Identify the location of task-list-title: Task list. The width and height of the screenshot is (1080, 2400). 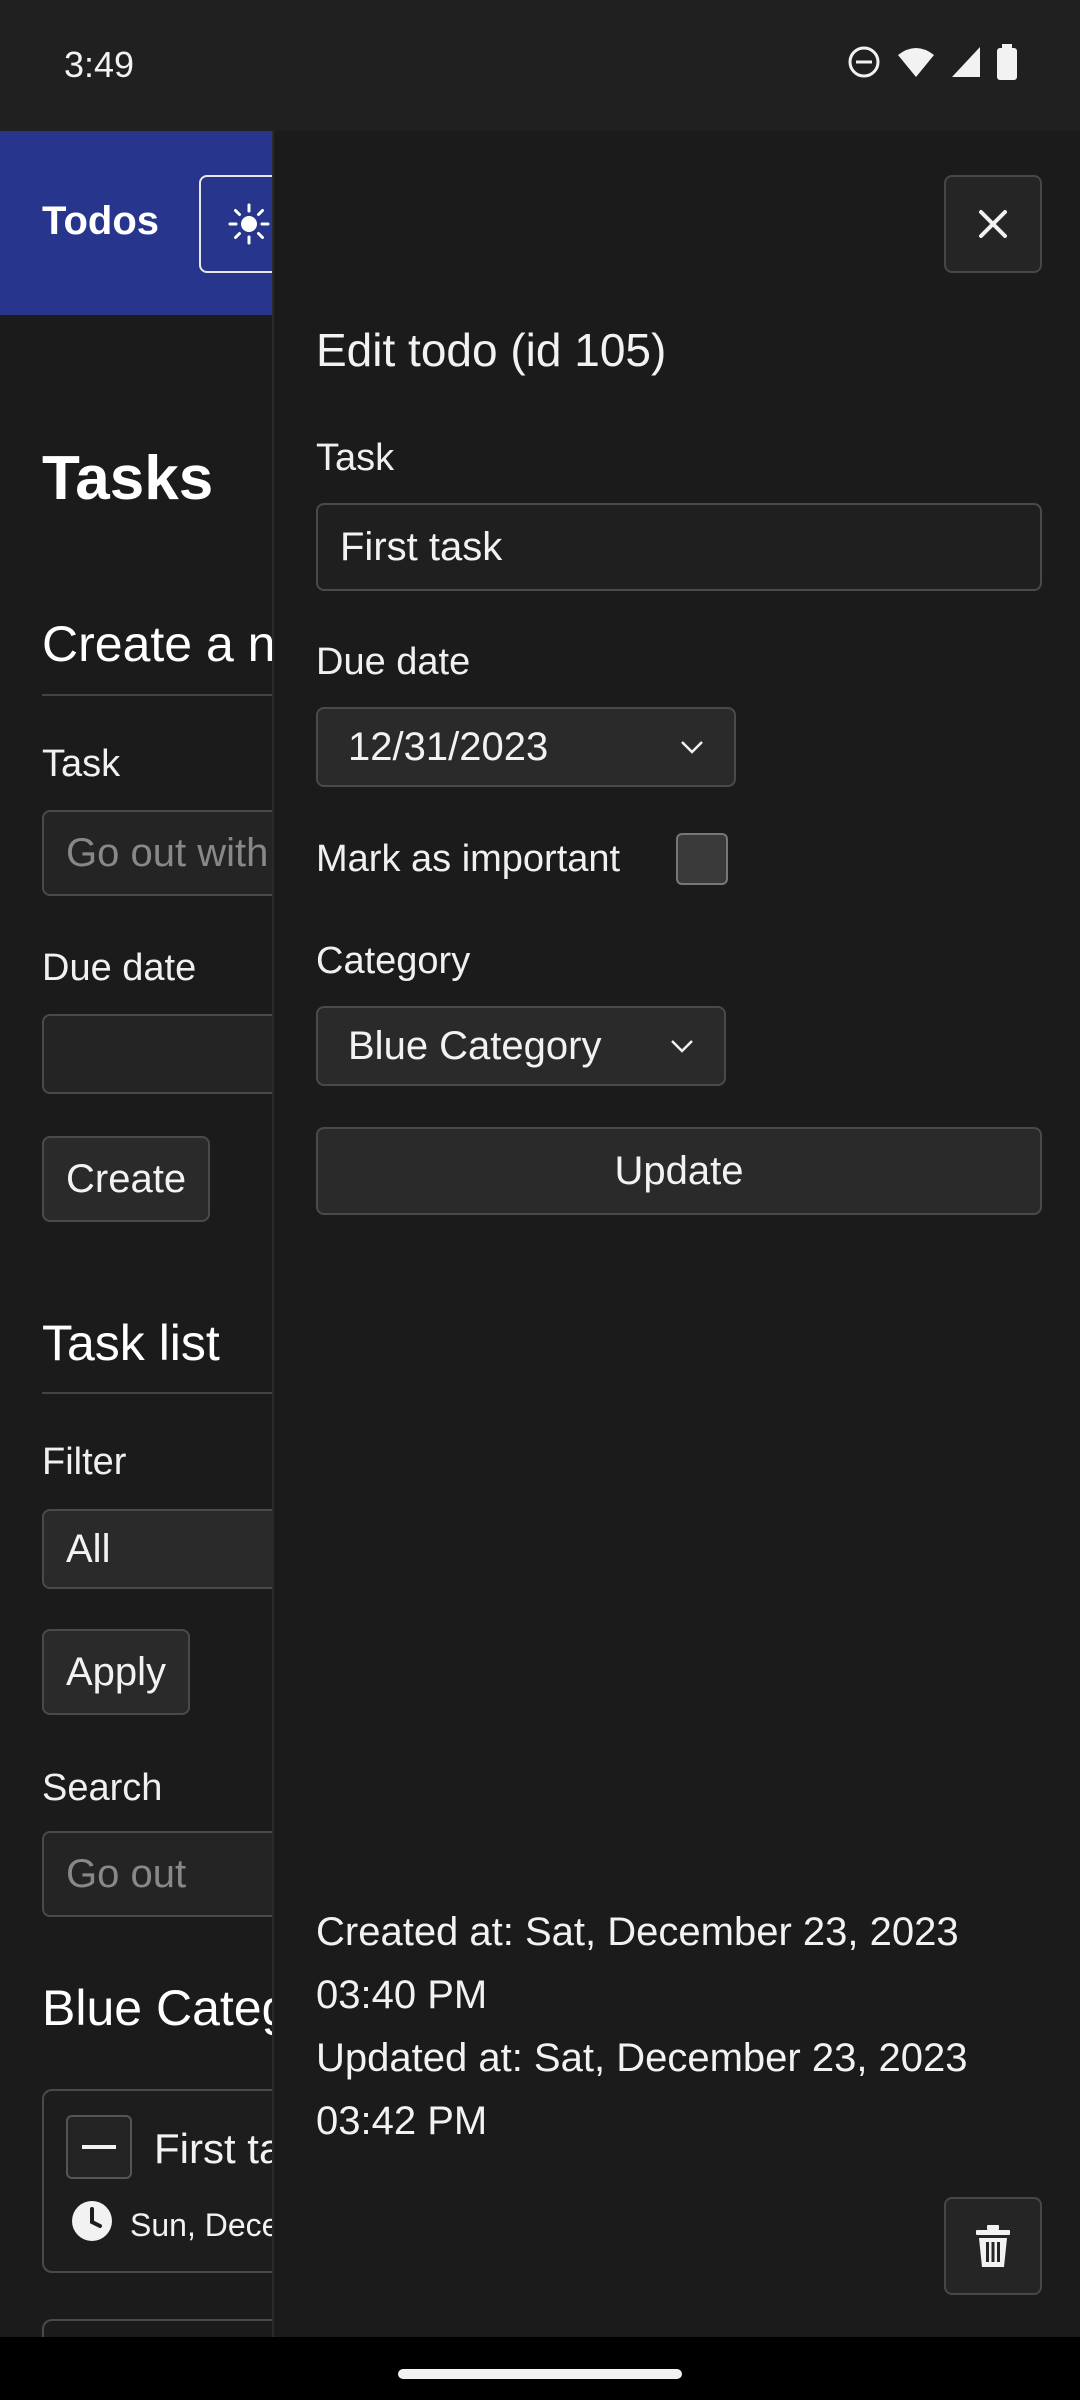
(131, 1343).